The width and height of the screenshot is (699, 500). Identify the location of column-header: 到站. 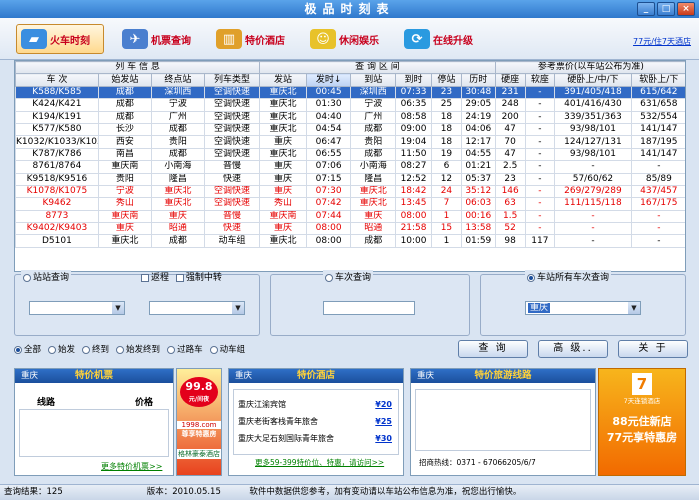
(373, 80).